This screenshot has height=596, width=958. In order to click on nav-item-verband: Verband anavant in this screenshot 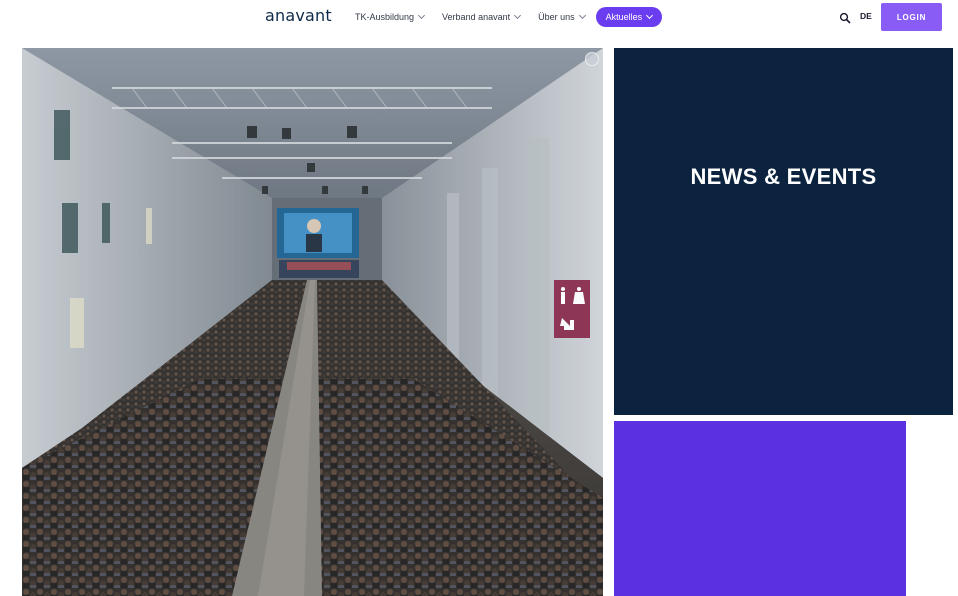, I will do `click(481, 17)`.